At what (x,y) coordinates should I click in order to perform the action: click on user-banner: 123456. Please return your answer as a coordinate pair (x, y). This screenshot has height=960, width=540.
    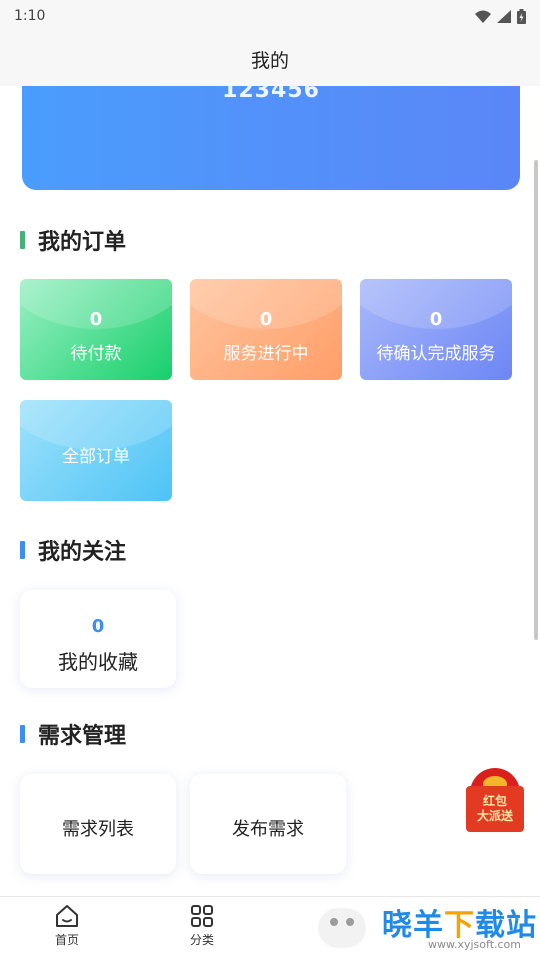
    Looking at the image, I should click on (271, 138).